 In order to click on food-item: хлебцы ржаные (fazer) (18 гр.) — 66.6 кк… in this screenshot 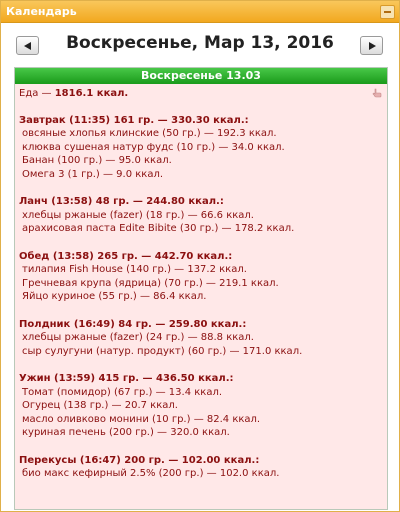, I will do `click(138, 215)`.